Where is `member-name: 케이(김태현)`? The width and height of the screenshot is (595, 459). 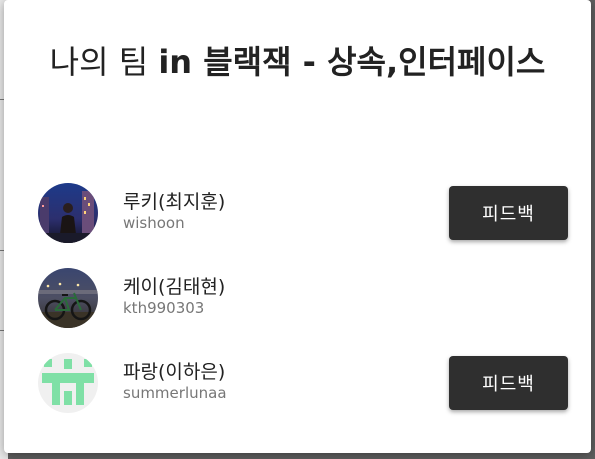 member-name: 케이(김태현) is located at coordinates (174, 287).